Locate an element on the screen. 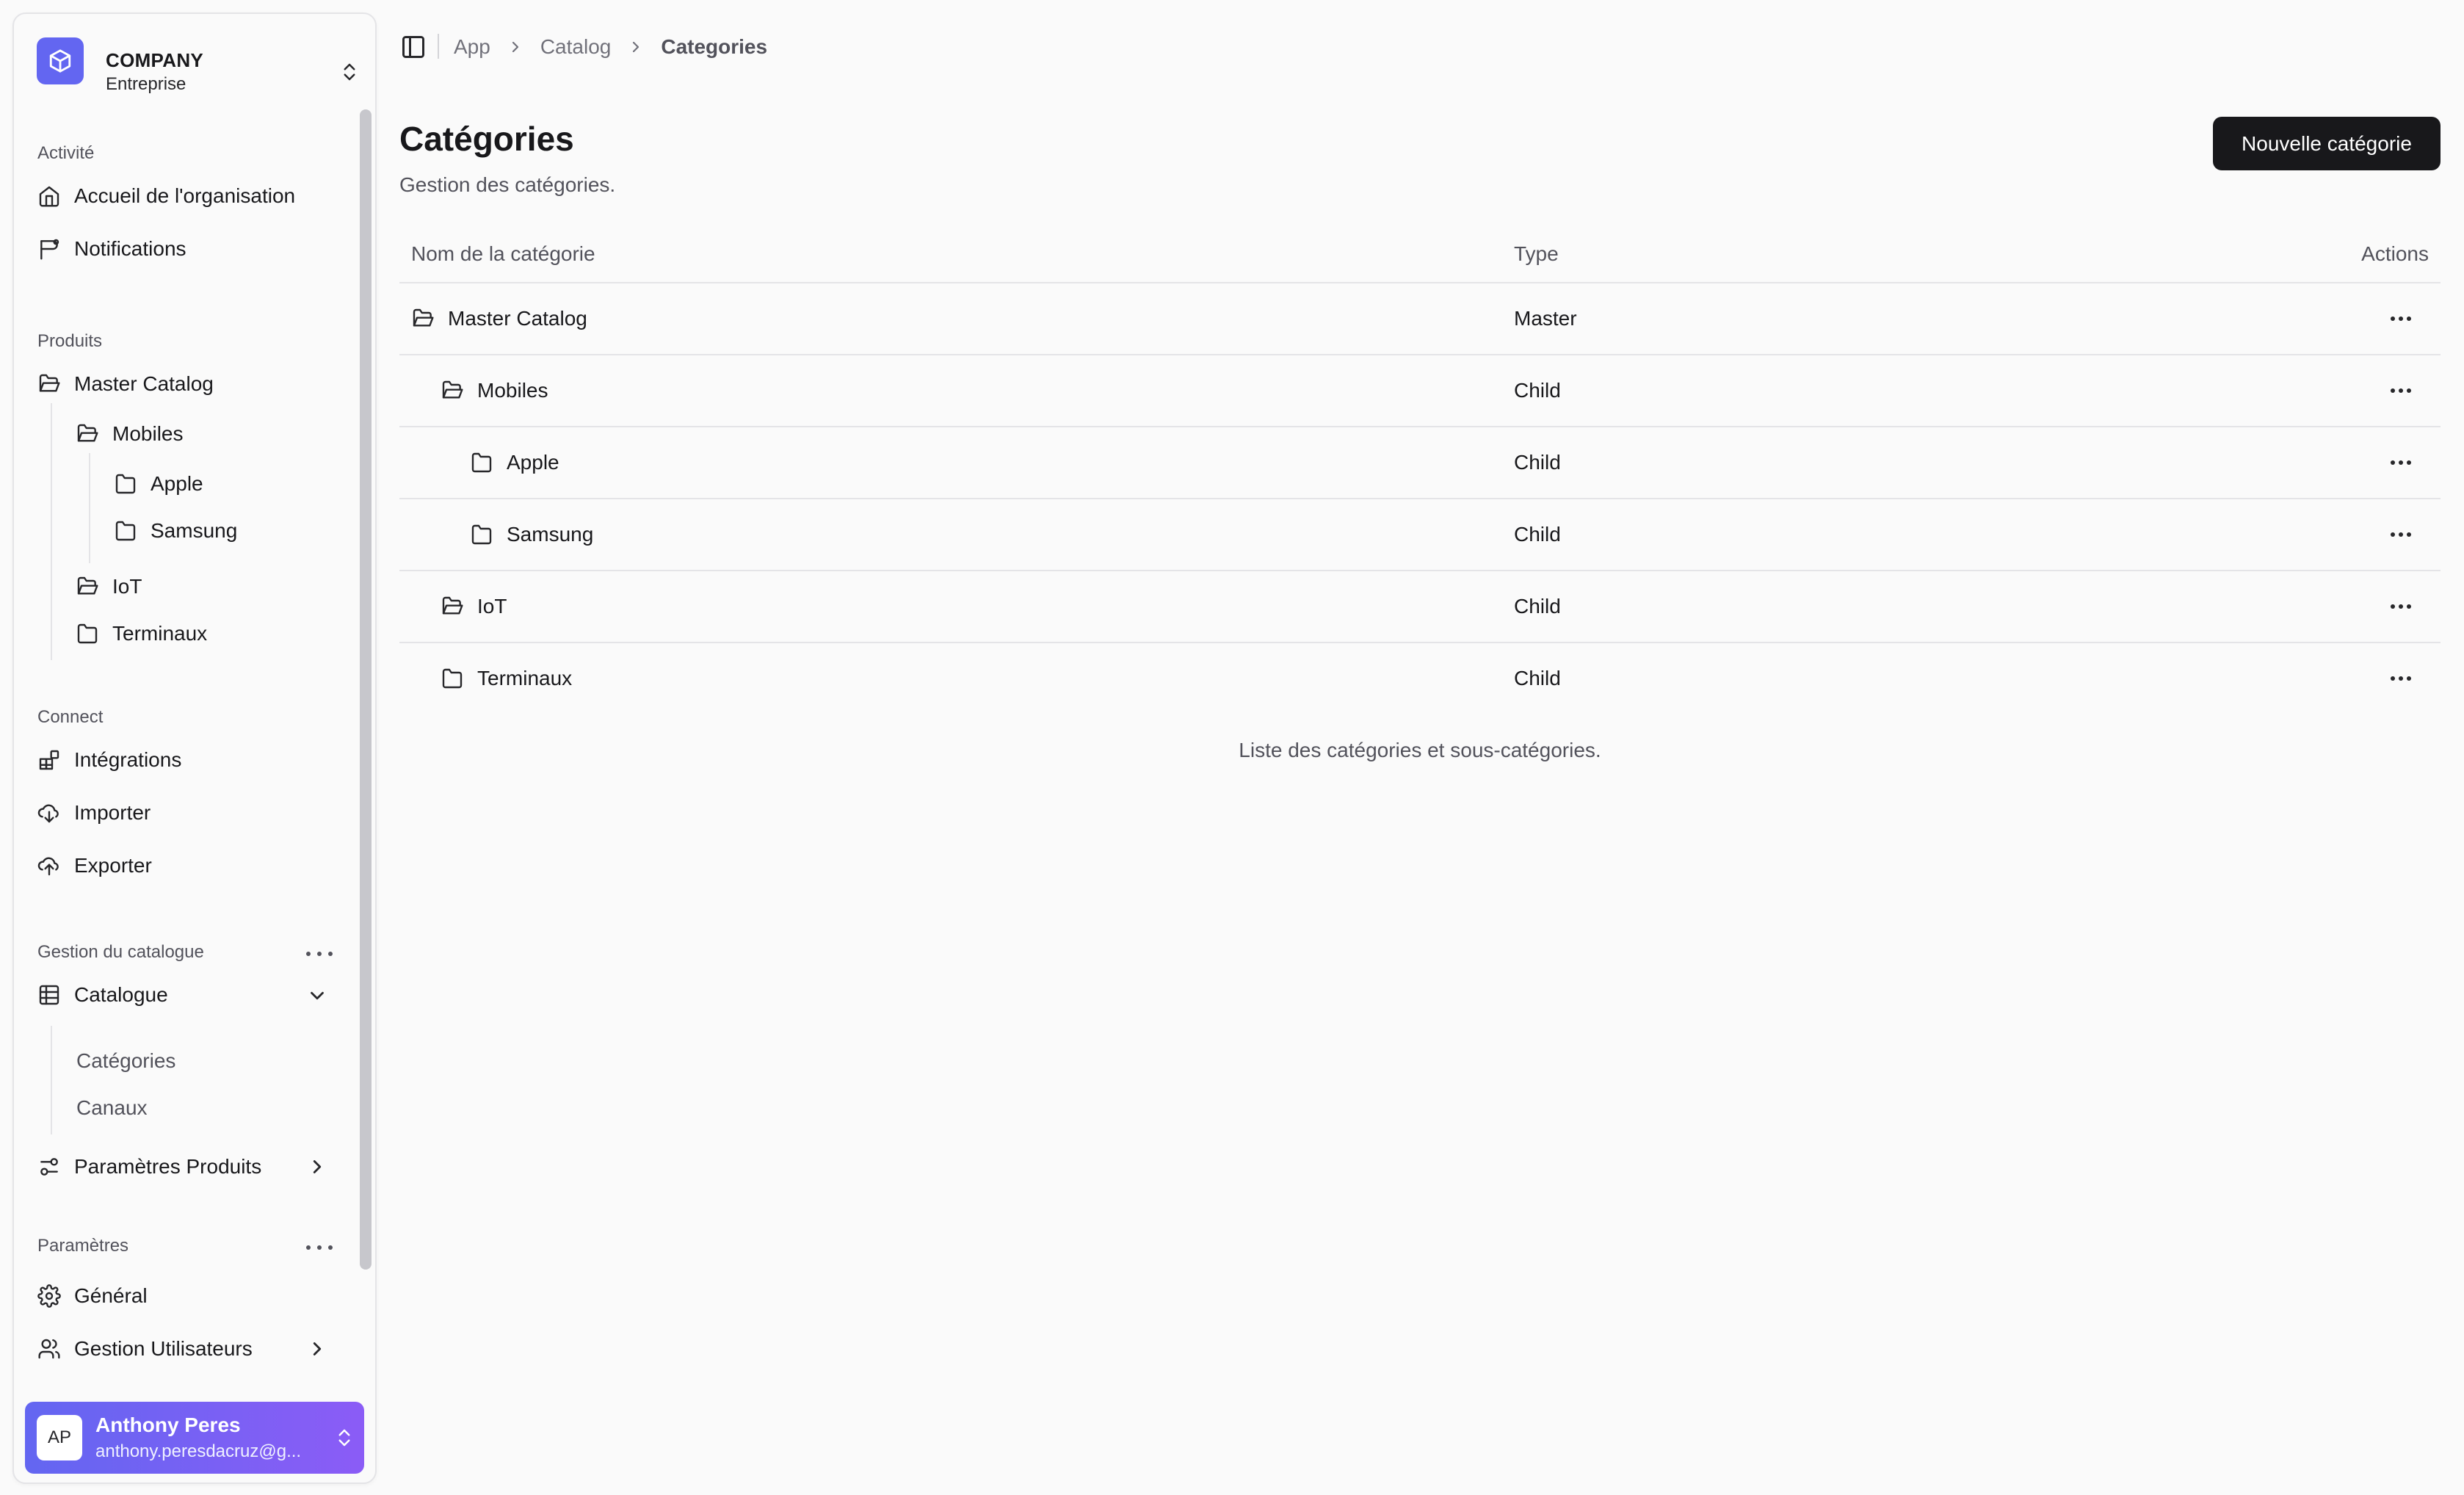 The width and height of the screenshot is (2464, 1495). table-caption: Liste des catégories et sous-catégories. is located at coordinates (1420, 750).